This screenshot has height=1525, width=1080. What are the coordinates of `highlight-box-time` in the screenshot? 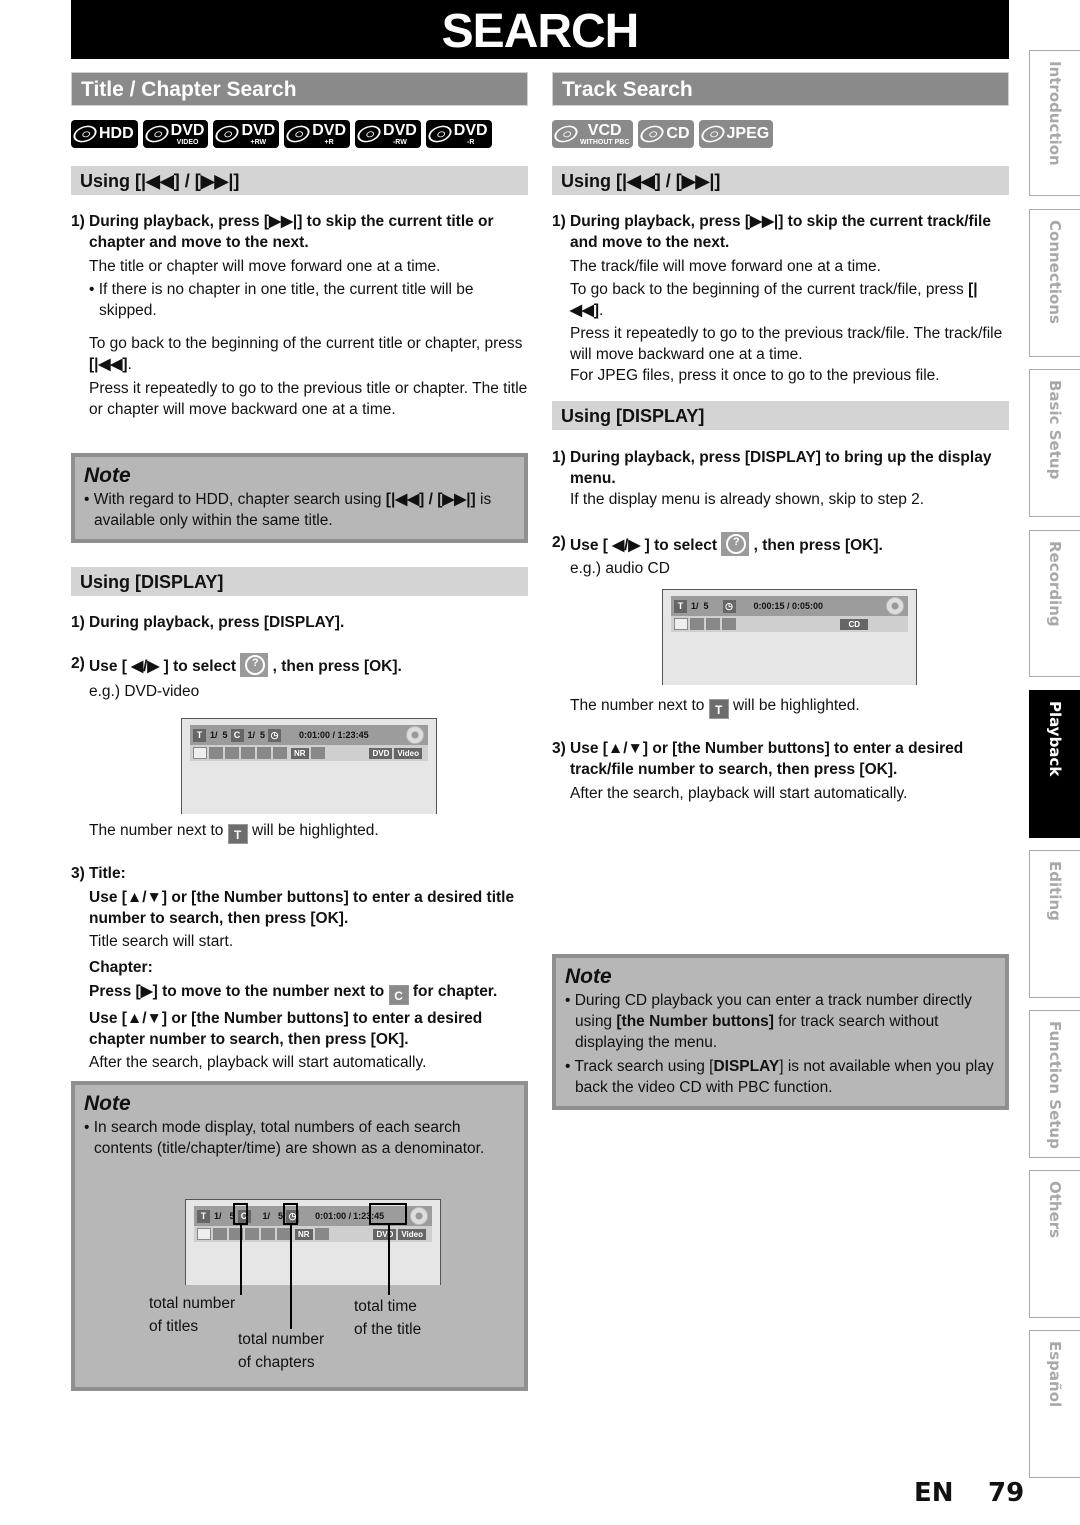 It's located at (388, 1214).